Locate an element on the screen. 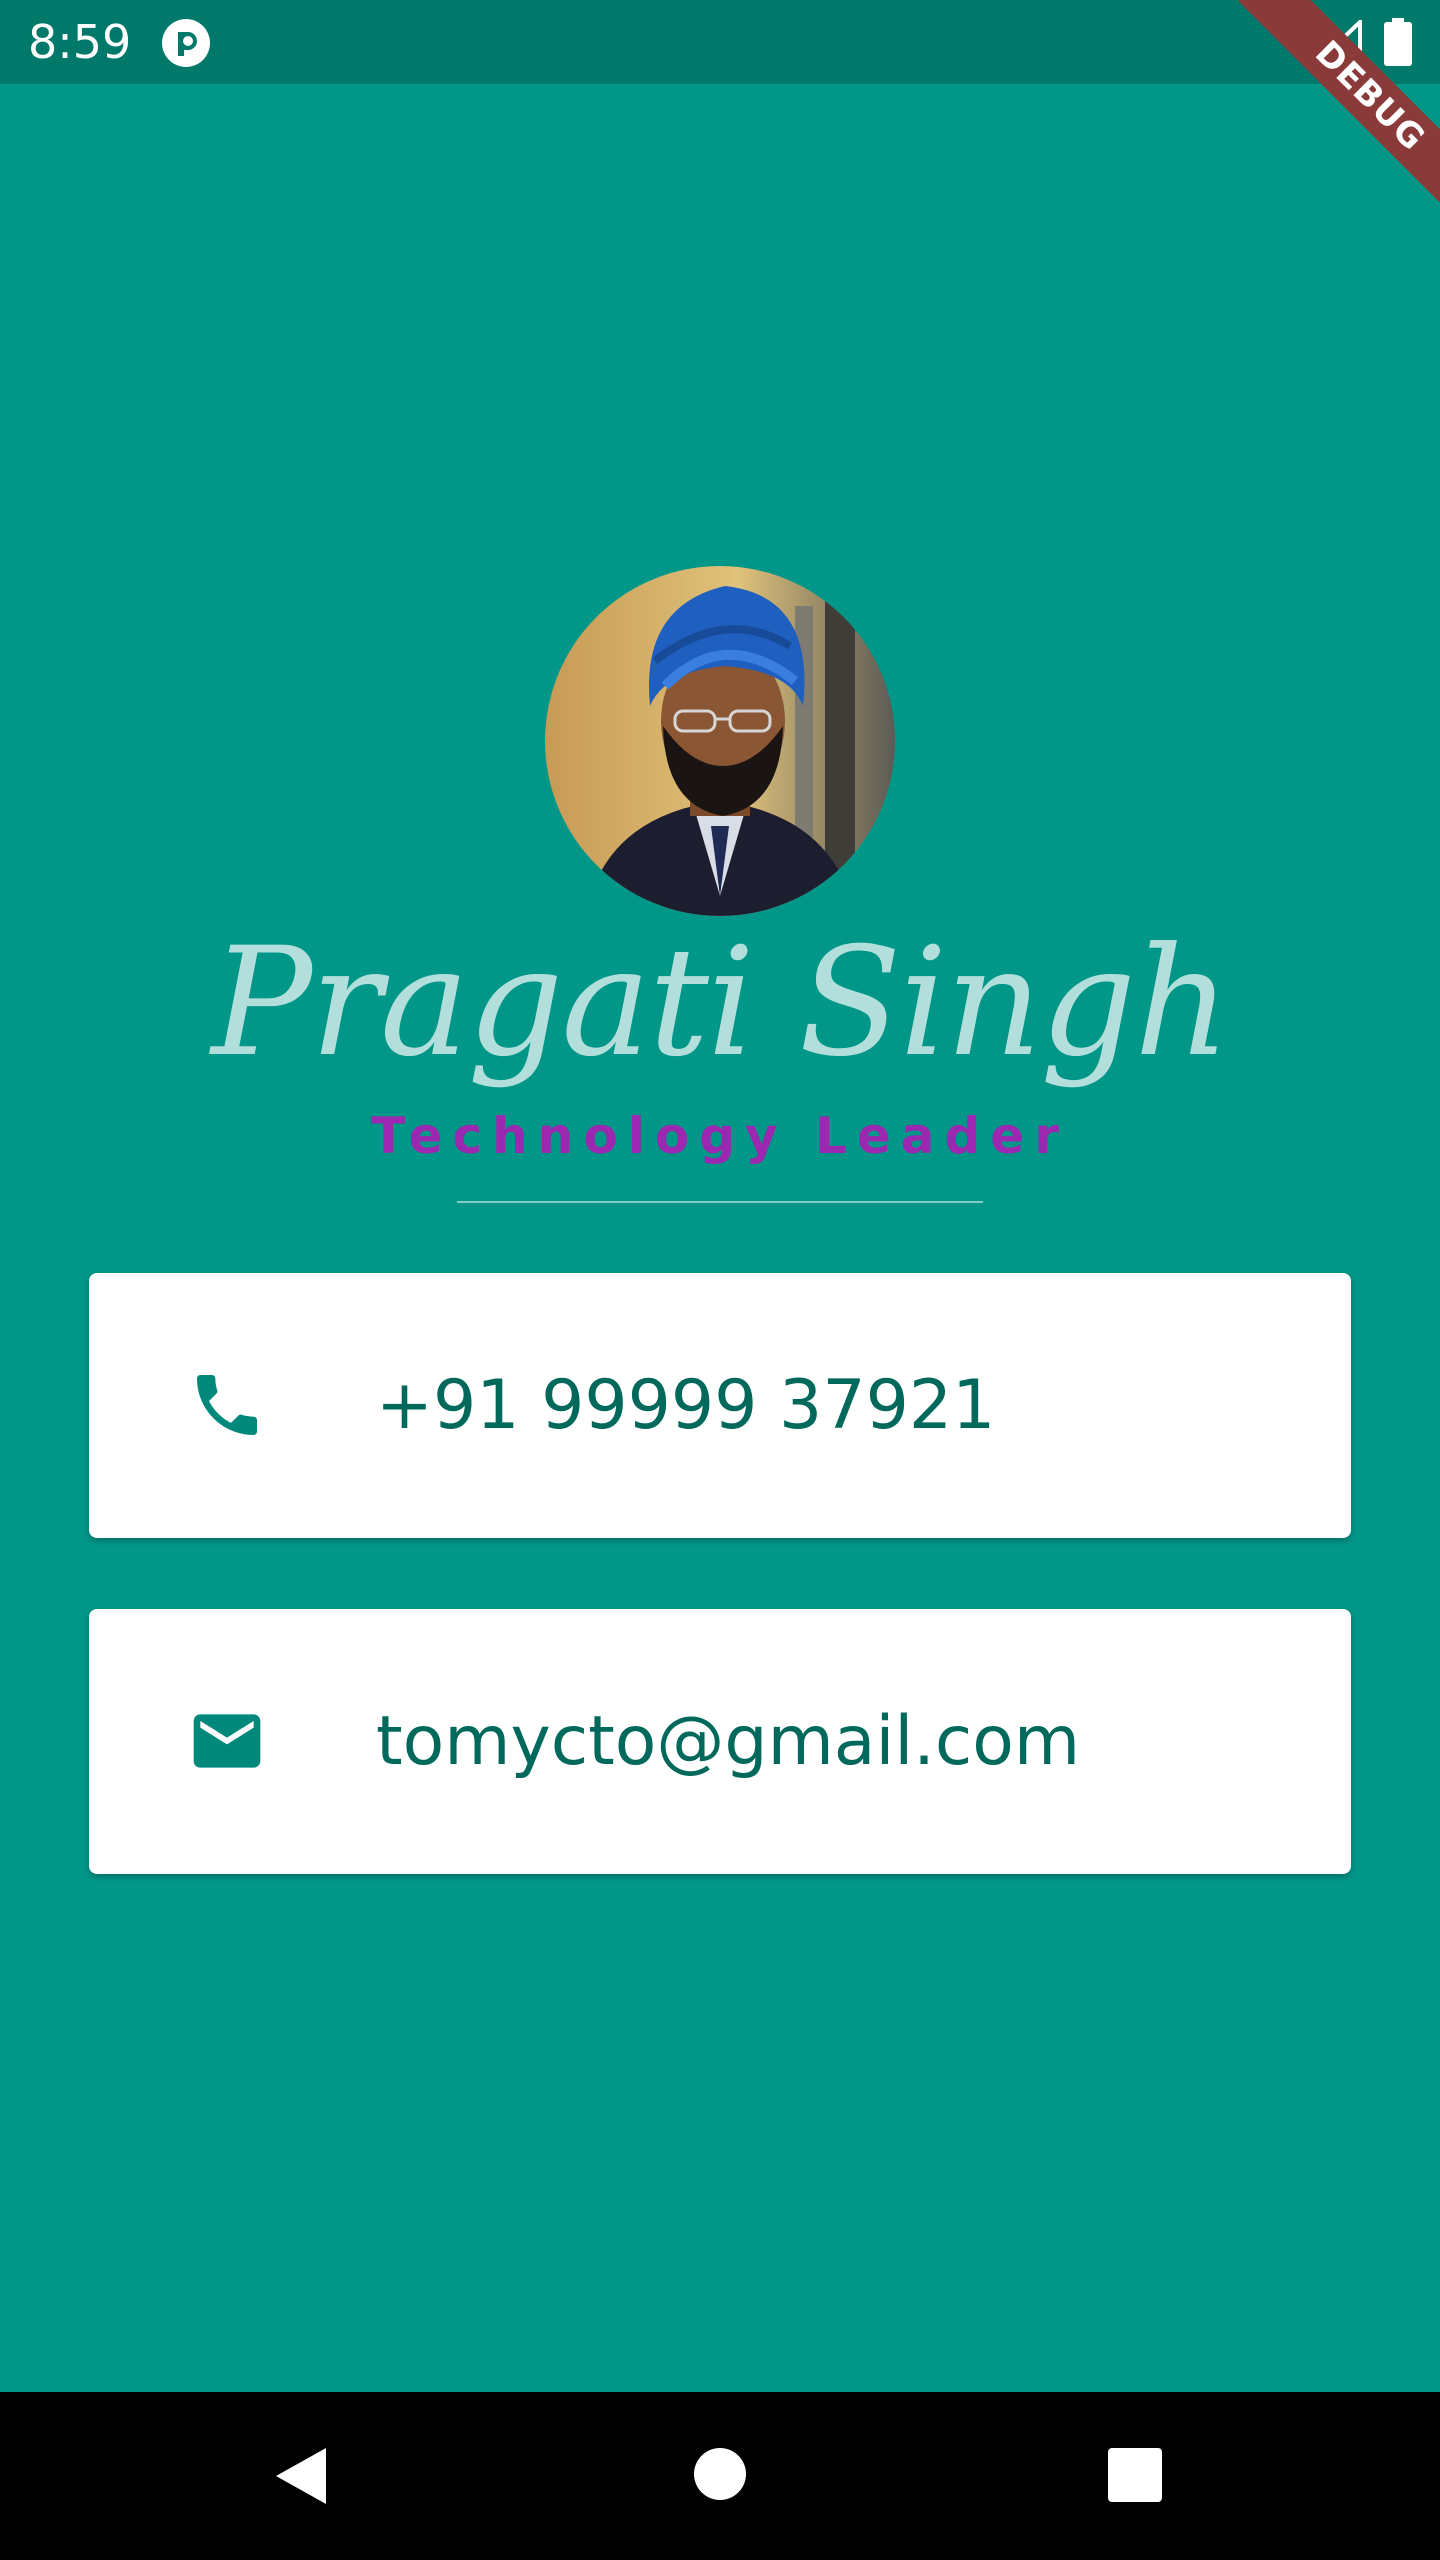  phone-card: +91 99999 37921 is located at coordinates (720, 1405).